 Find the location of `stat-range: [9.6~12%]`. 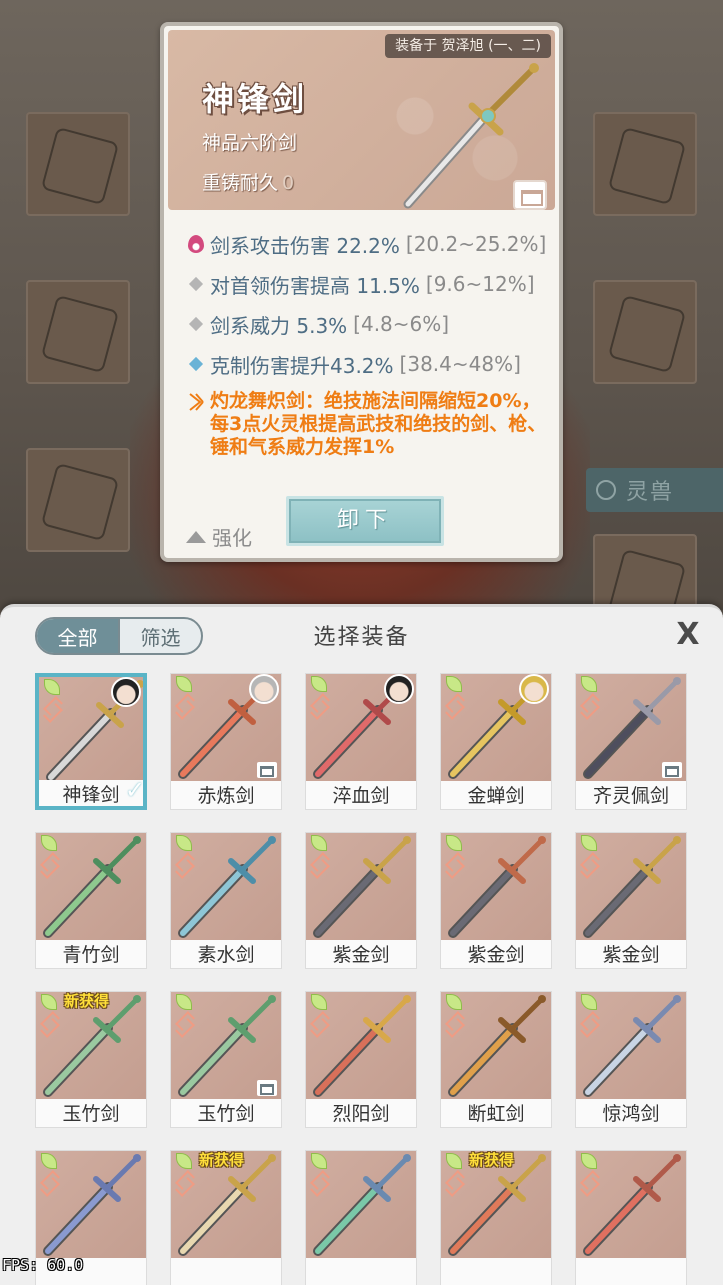

stat-range: [9.6~12%] is located at coordinates (480, 284).